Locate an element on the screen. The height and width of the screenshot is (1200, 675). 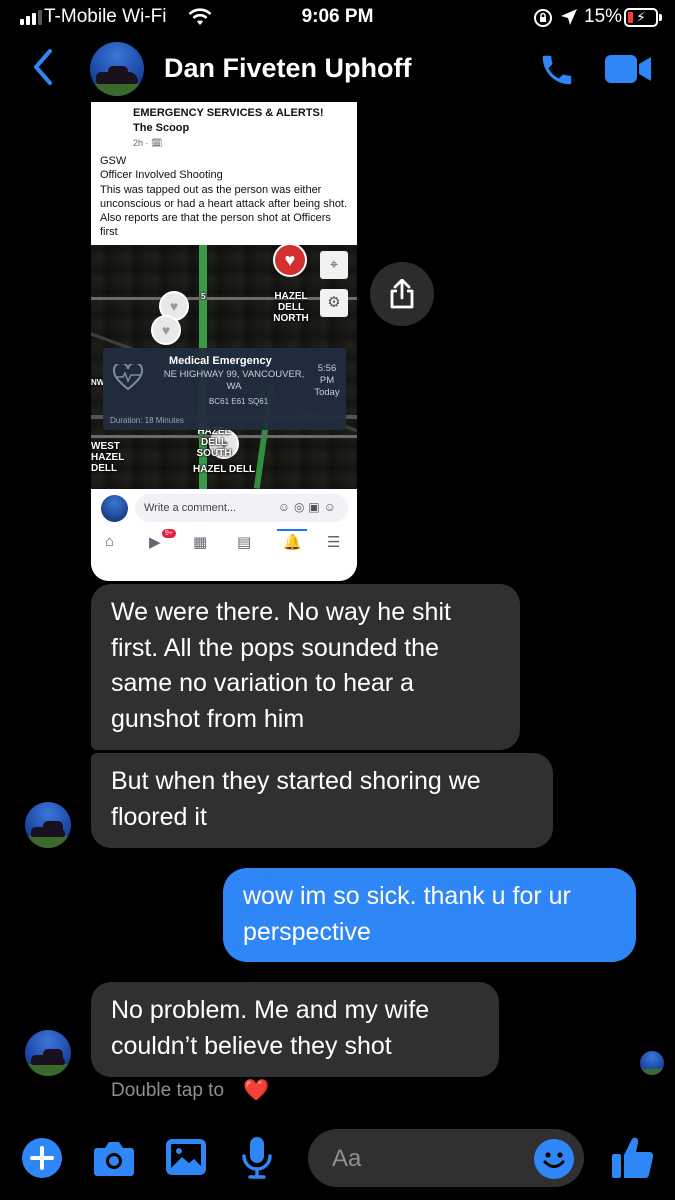
settings-gear-icon: ⚙ is located at coordinates (334, 303).